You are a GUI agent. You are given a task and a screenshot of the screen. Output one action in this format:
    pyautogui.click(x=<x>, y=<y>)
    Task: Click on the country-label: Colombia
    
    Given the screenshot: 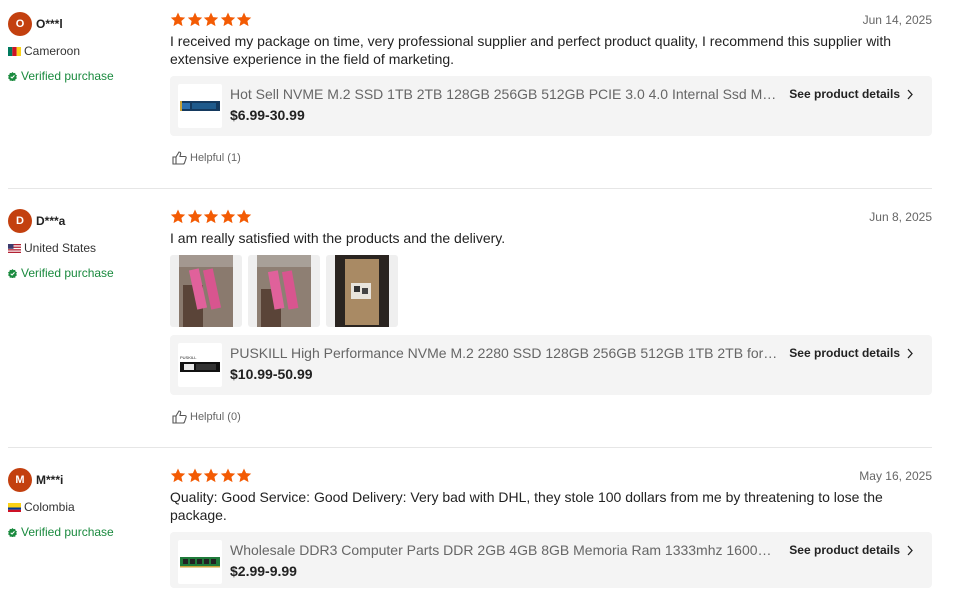 What is the action you would take?
    pyautogui.click(x=49, y=507)
    